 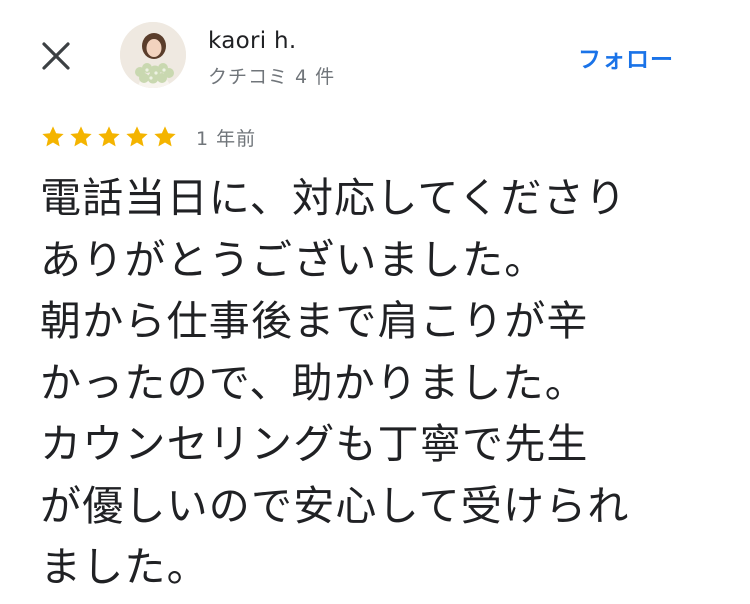 What do you see at coordinates (252, 41) in the screenshot?
I see `author-name: kaori h.` at bounding box center [252, 41].